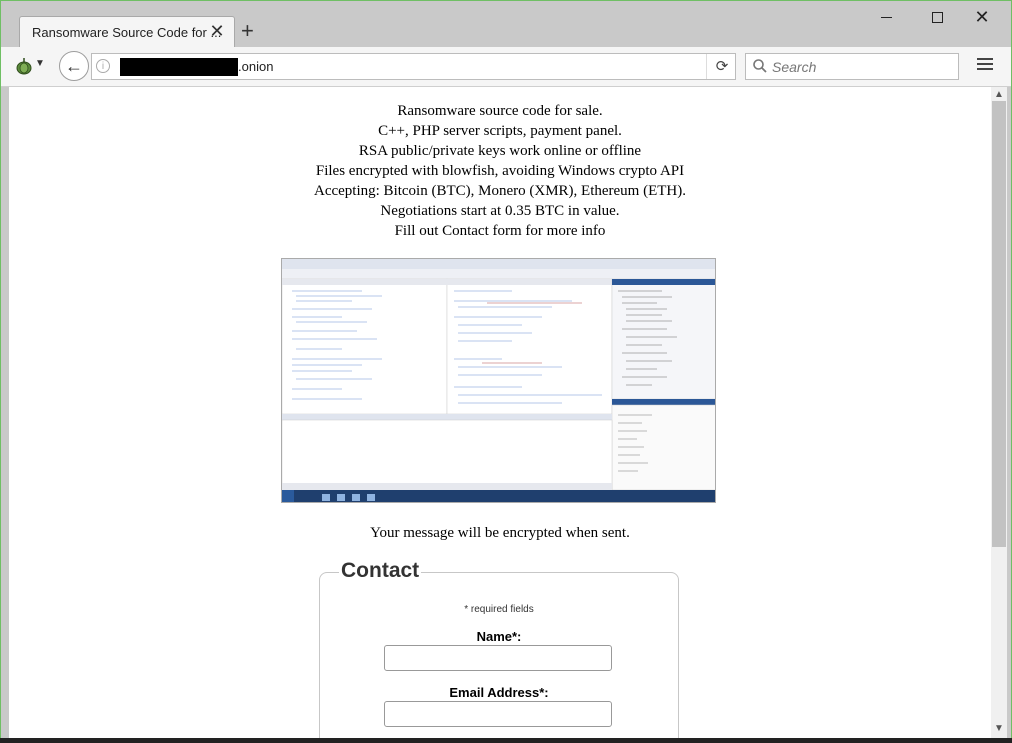 Image resolution: width=1012 pixels, height=743 pixels. I want to click on required-fields-note: * required fields, so click(499, 609).